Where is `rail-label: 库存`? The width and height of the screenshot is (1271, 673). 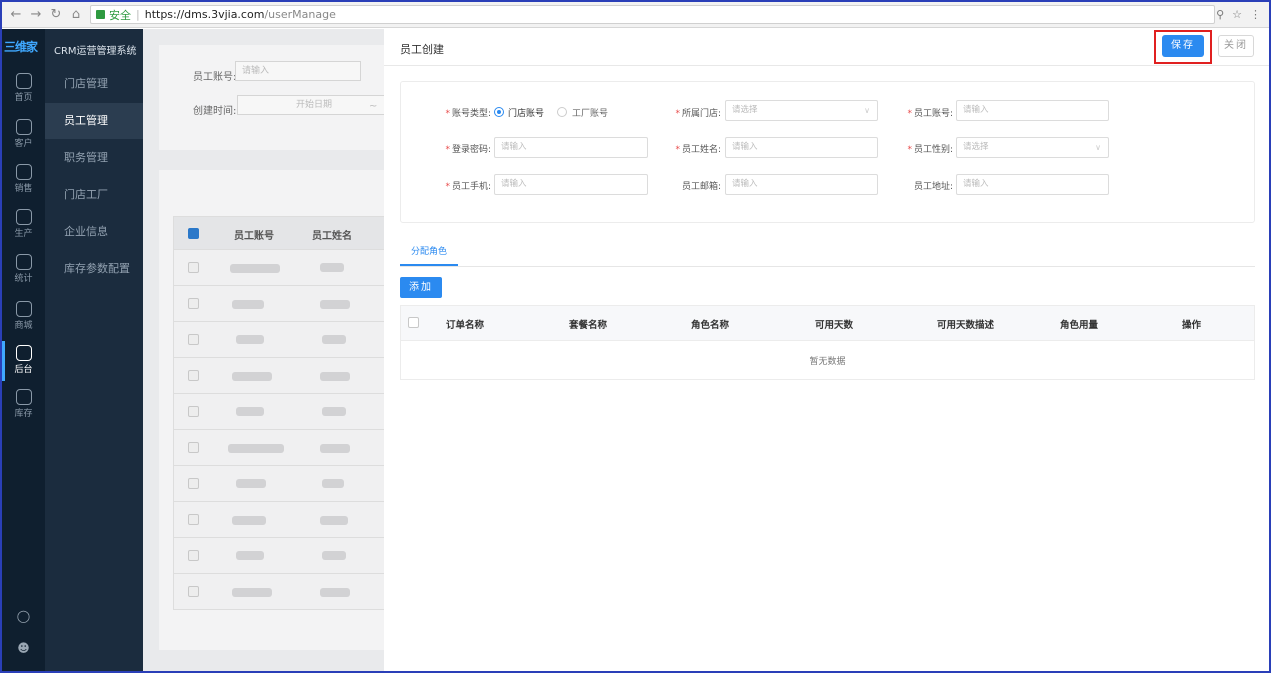
rail-label: 库存 is located at coordinates (23, 414).